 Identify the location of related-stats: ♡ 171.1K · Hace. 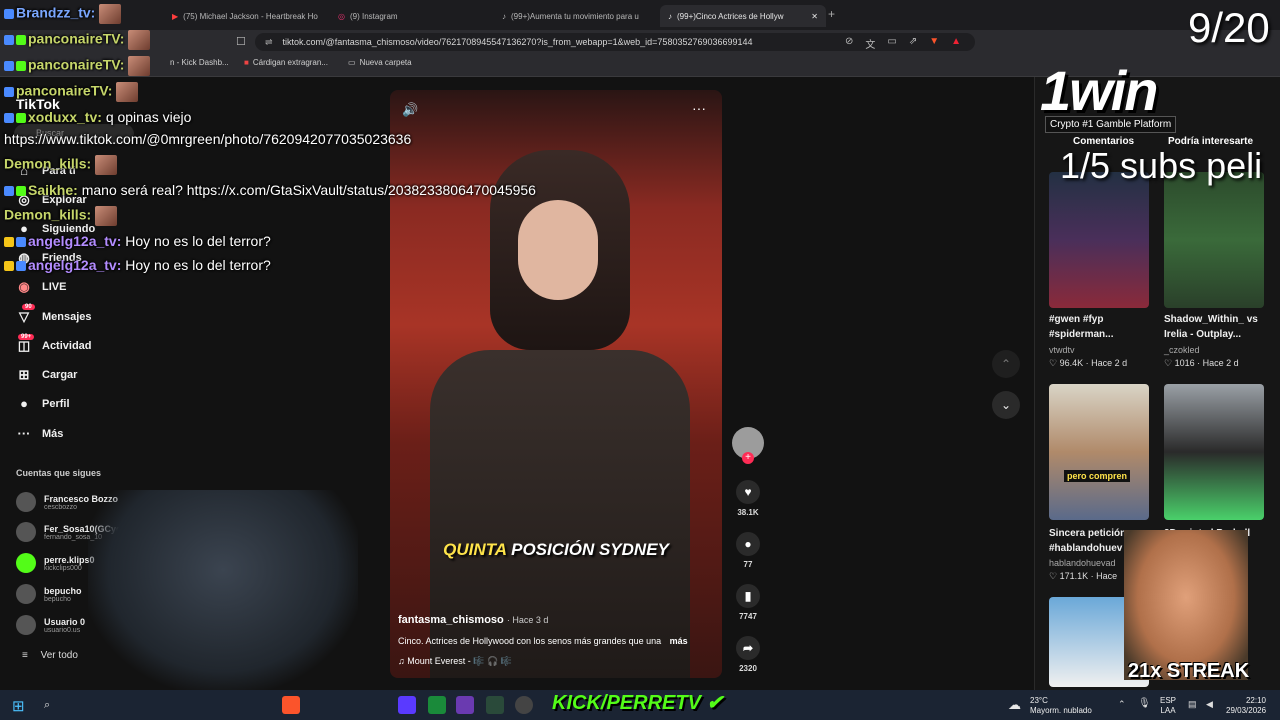
(1083, 576).